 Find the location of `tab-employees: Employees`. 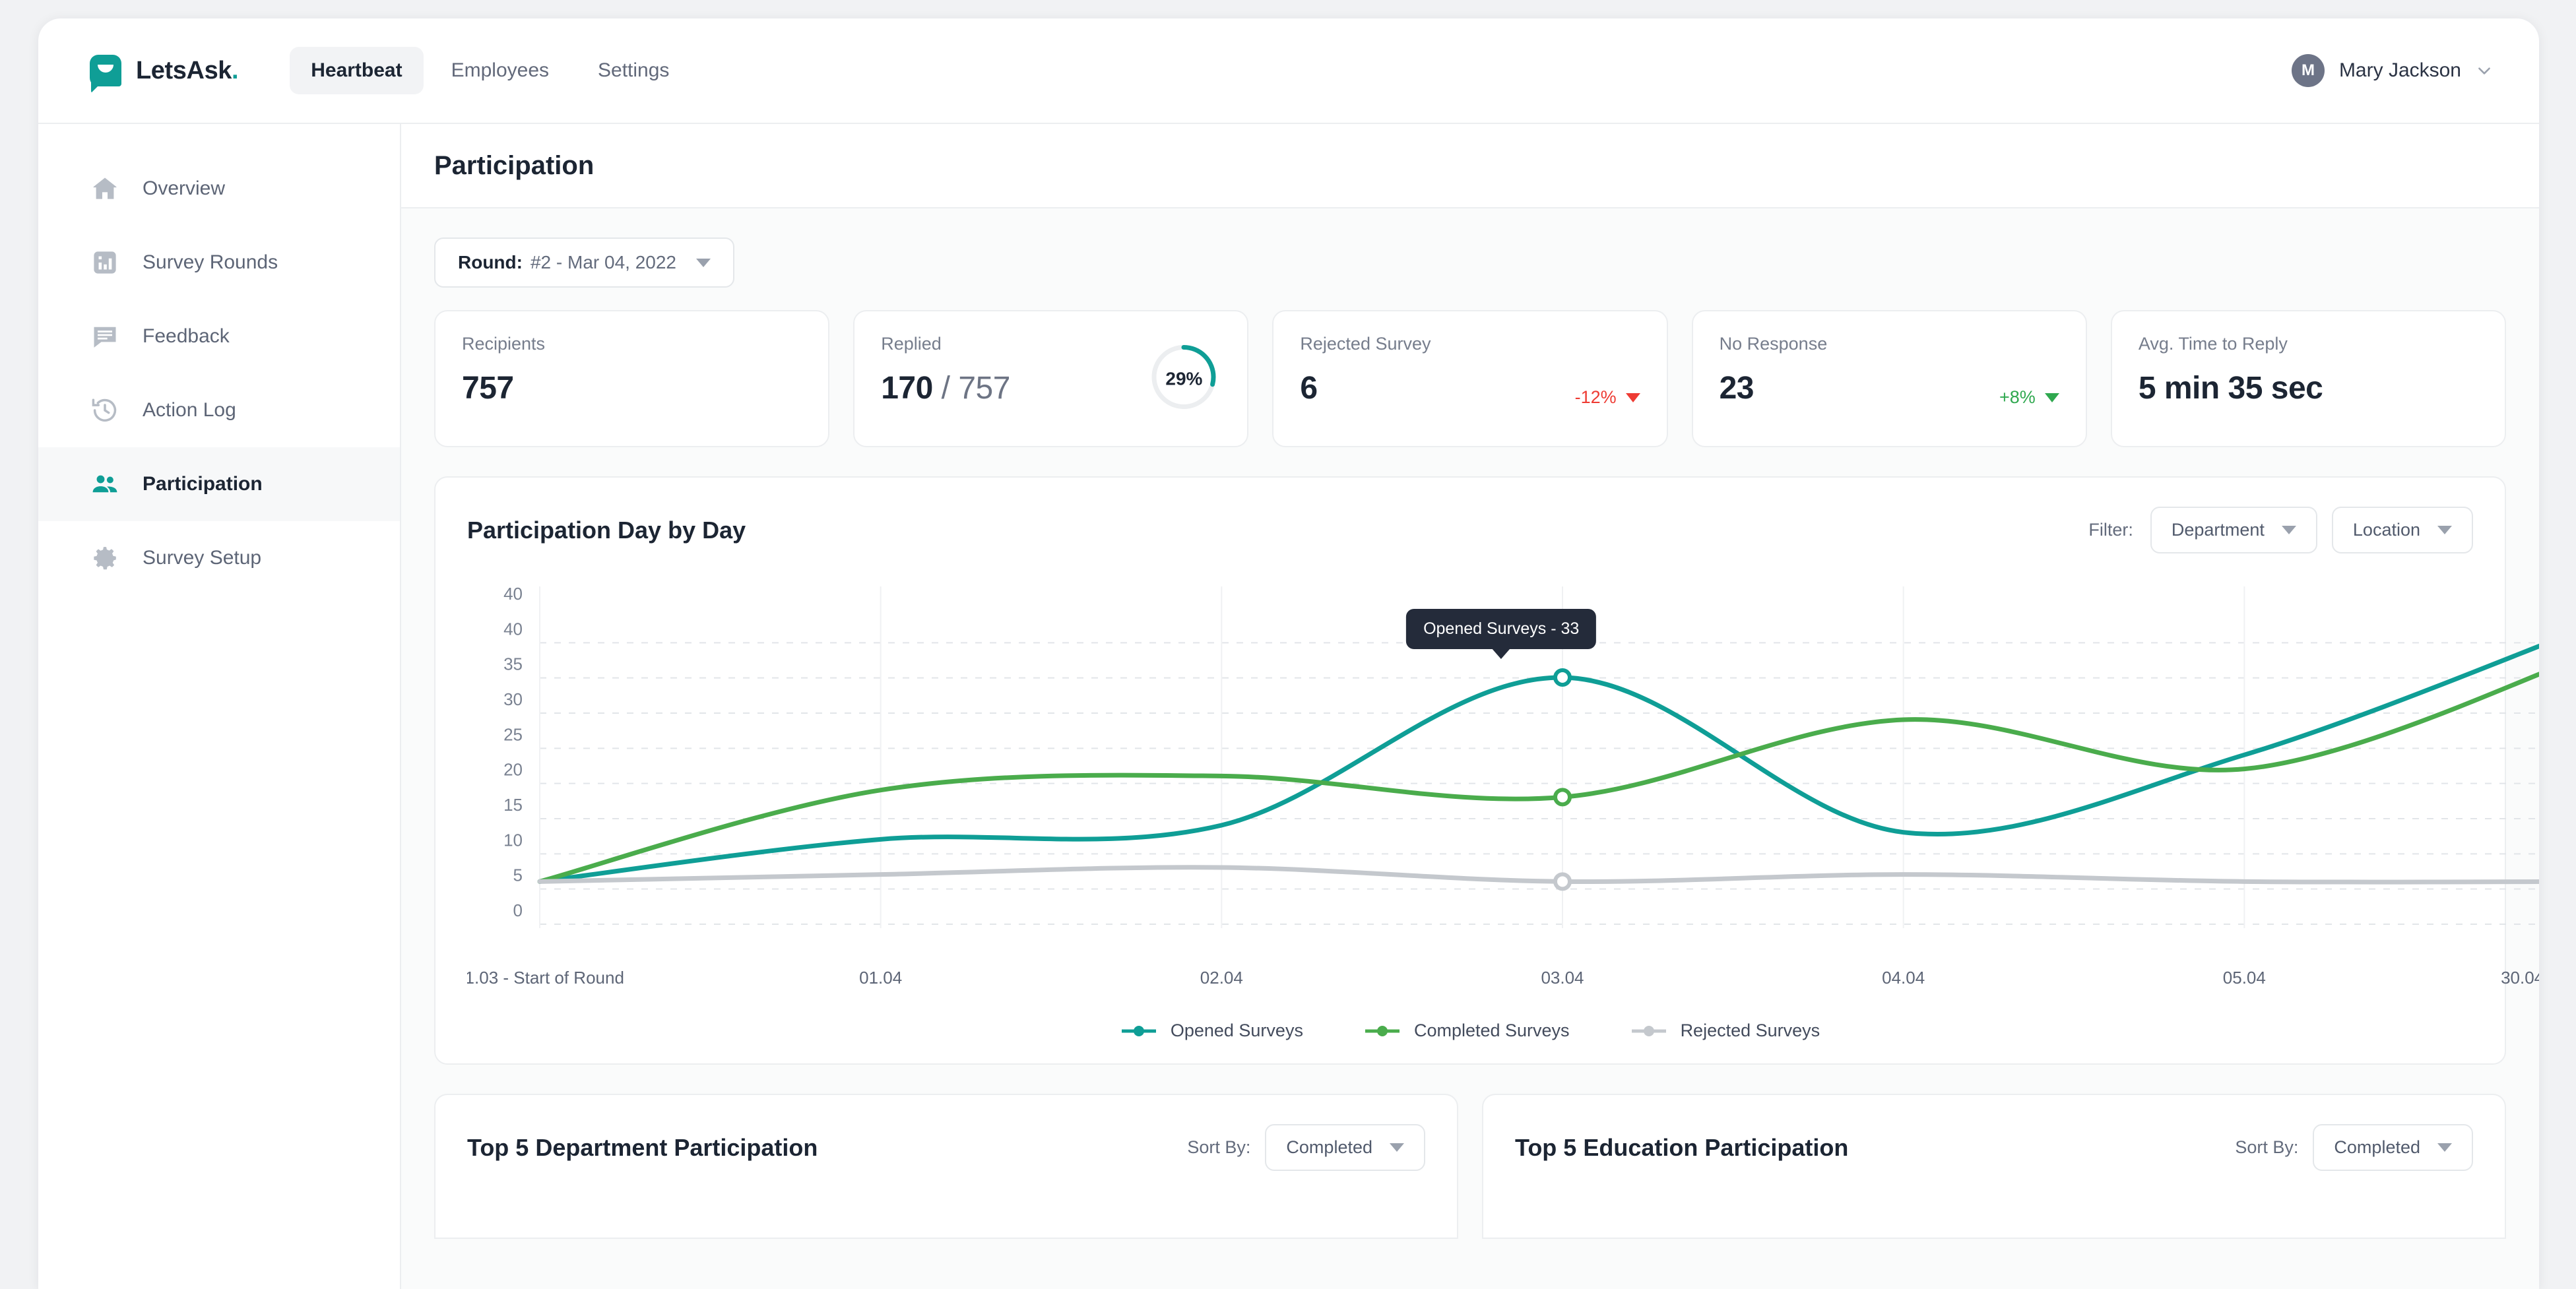

tab-employees: Employees is located at coordinates (500, 70).